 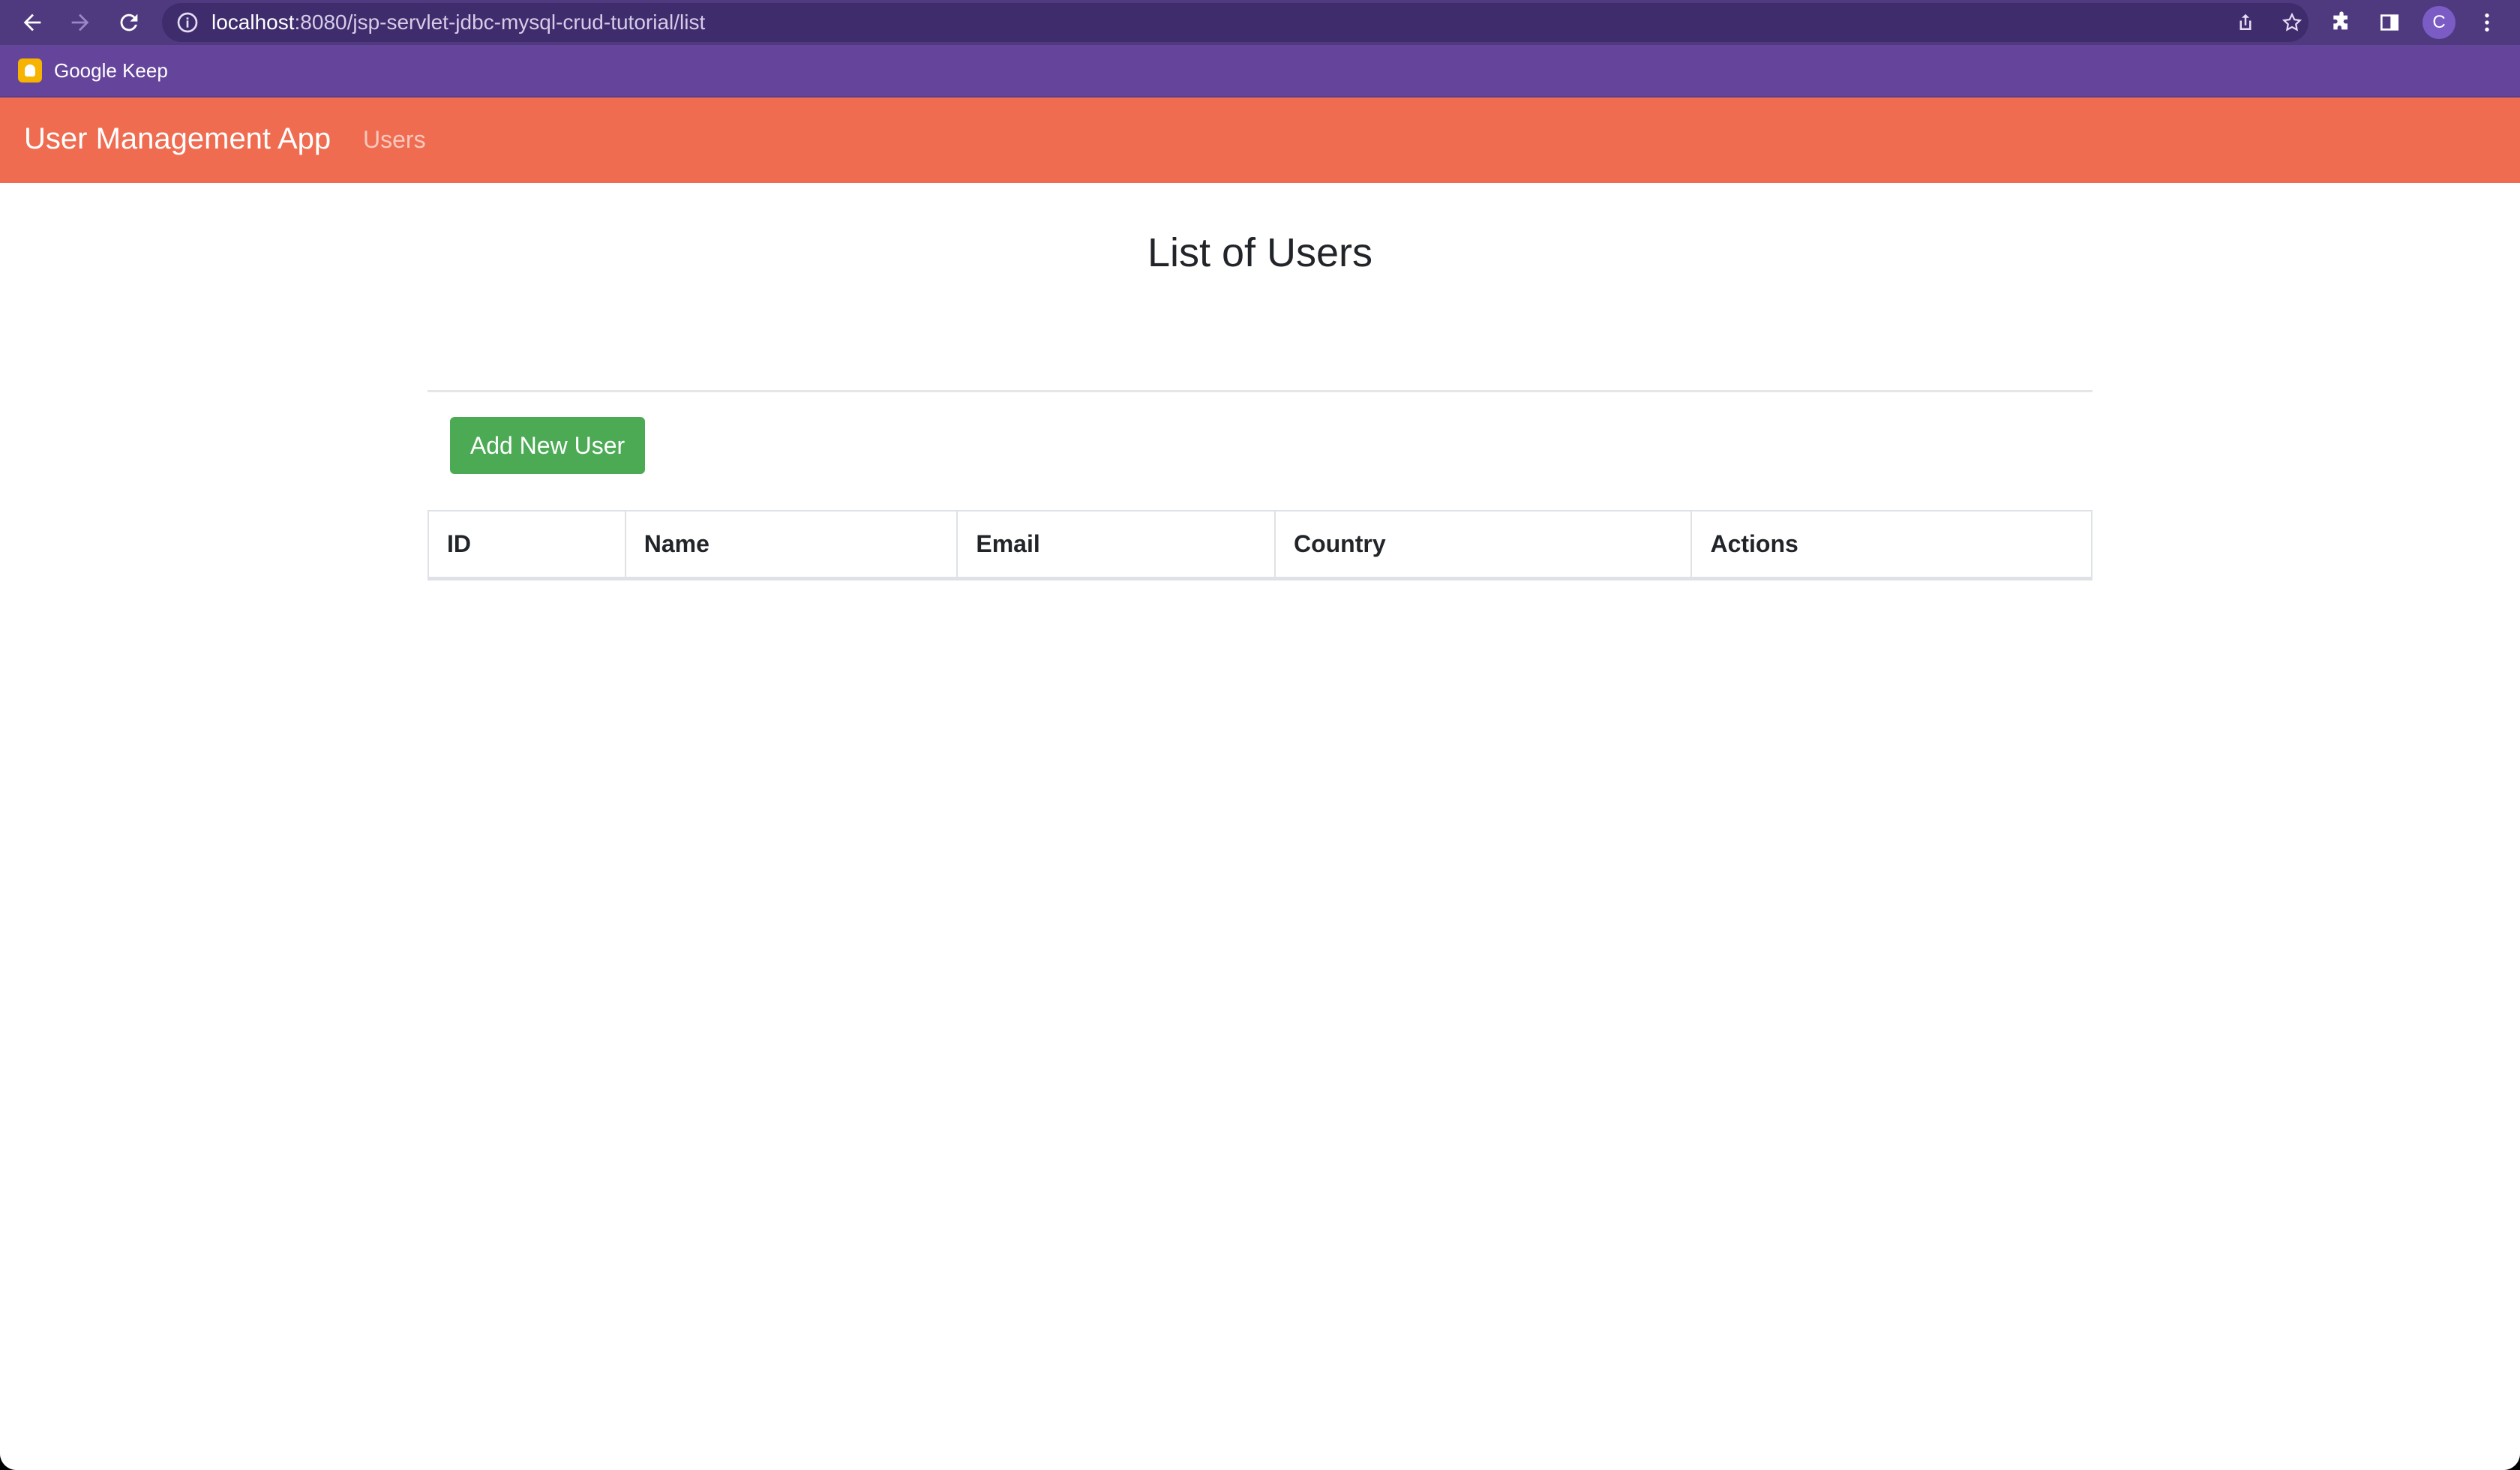 What do you see at coordinates (527, 545) in the screenshot?
I see `column-header-id: ID` at bounding box center [527, 545].